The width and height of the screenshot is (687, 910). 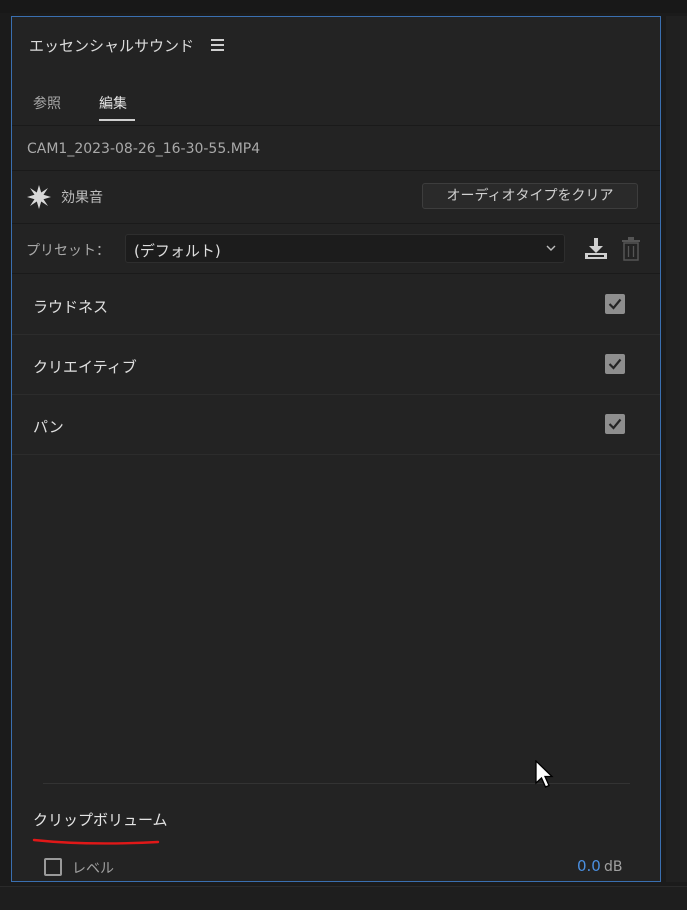 I want to click on right-gutter, so click(x=676, y=449).